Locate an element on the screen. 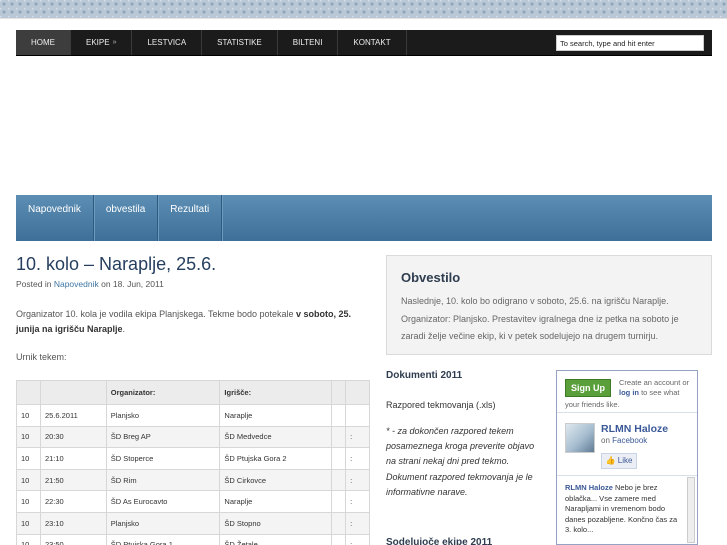 The height and width of the screenshot is (545, 727). table-cell: 23:50 is located at coordinates (73, 539).